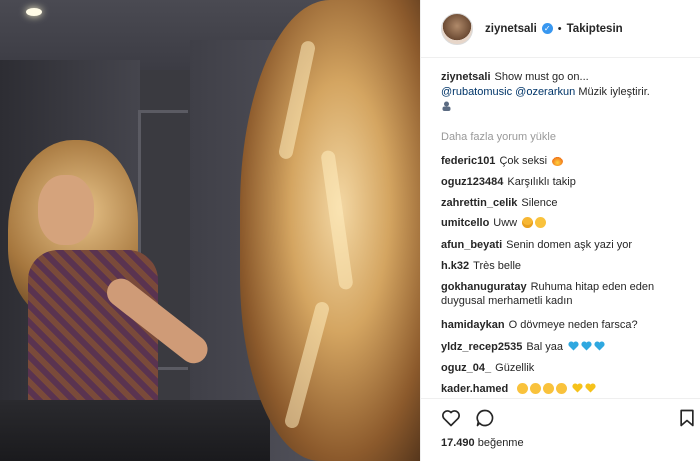 Image resolution: width=700 pixels, height=461 pixels. I want to click on comment-username: oguz123484, so click(472, 182).